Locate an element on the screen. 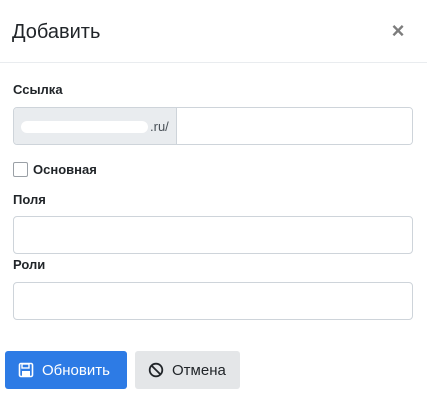  main-checkbox-row: Основная is located at coordinates (55, 169).